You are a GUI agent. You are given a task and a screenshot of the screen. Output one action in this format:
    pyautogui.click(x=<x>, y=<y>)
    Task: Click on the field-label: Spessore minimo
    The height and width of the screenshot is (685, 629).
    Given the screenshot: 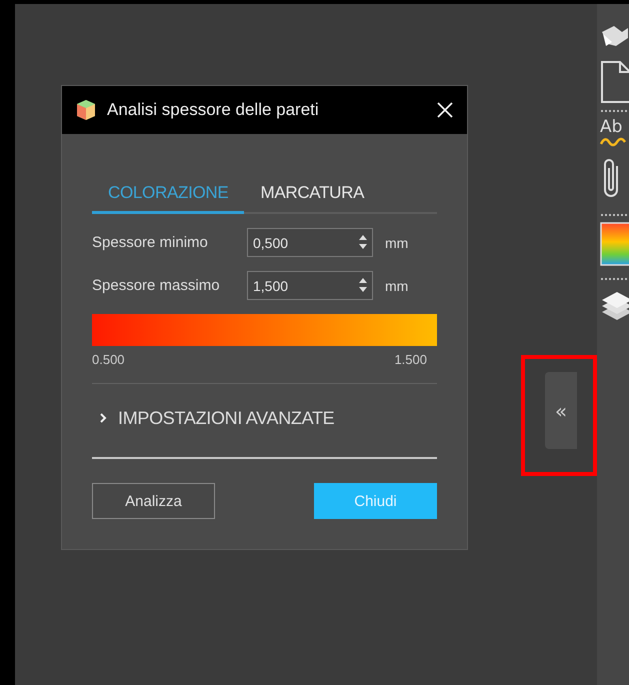 What is the action you would take?
    pyautogui.click(x=150, y=242)
    